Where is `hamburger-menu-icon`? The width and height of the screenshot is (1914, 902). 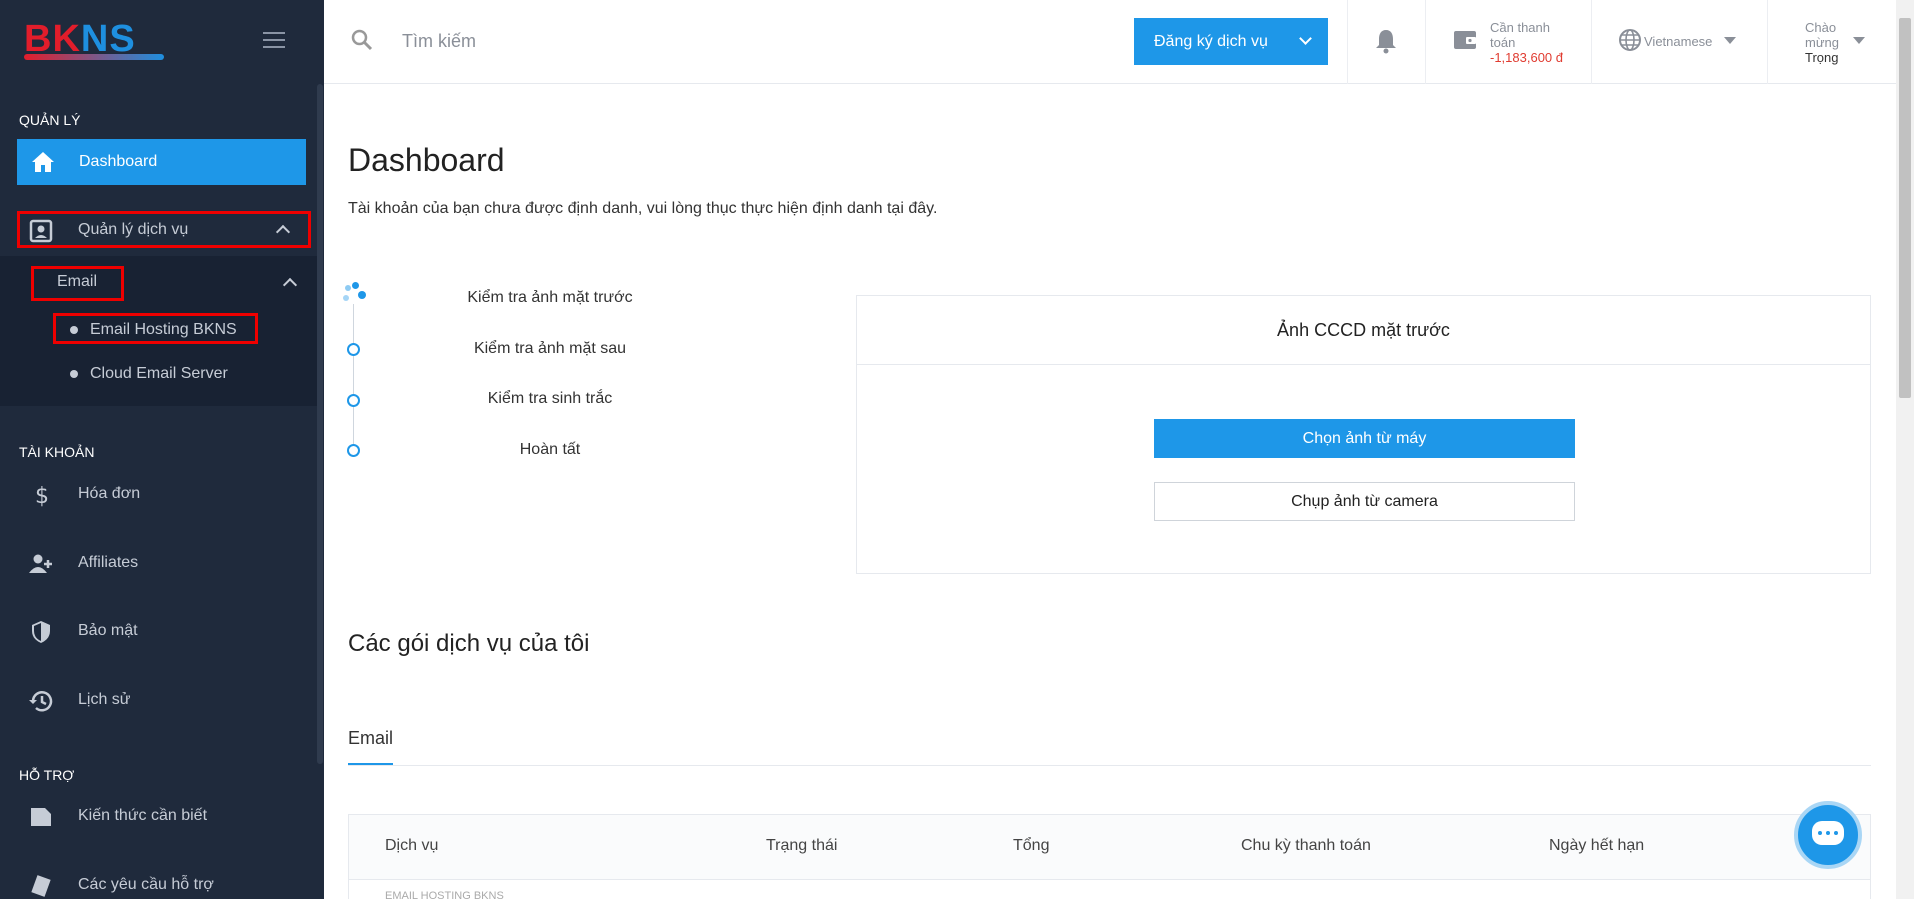
hamburger-menu-icon is located at coordinates (274, 41).